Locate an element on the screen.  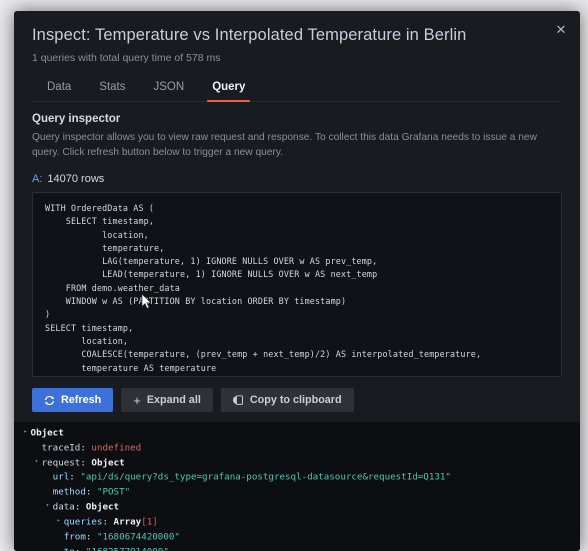
copy-to-clipboard-button-label: Copy to clipboard is located at coordinates (295, 400).